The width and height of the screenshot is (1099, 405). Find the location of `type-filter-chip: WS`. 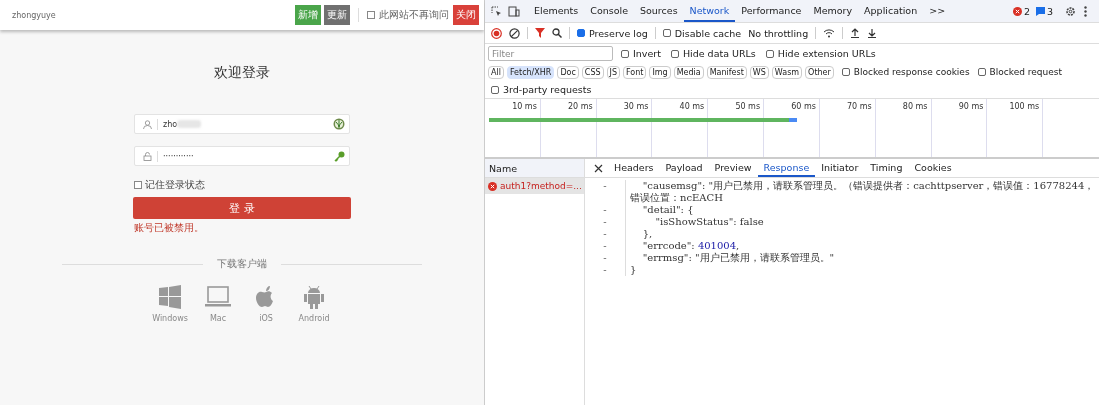

type-filter-chip: WS is located at coordinates (759, 72).